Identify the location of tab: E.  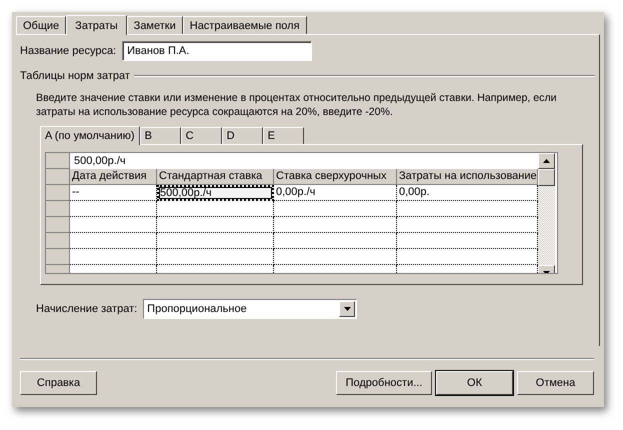
(283, 135).